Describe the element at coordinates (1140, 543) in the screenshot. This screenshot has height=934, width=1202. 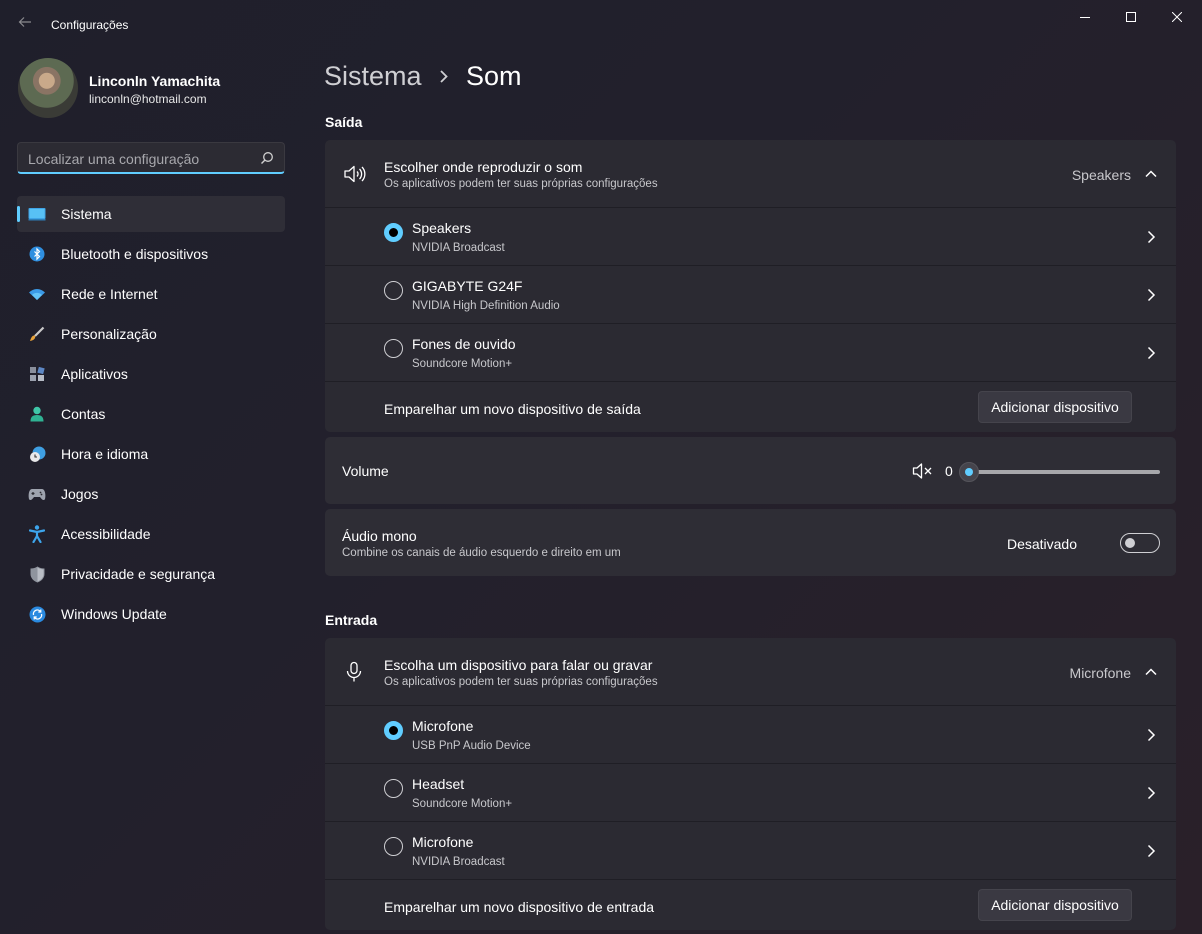
I see `mono-audio-toggle` at that location.